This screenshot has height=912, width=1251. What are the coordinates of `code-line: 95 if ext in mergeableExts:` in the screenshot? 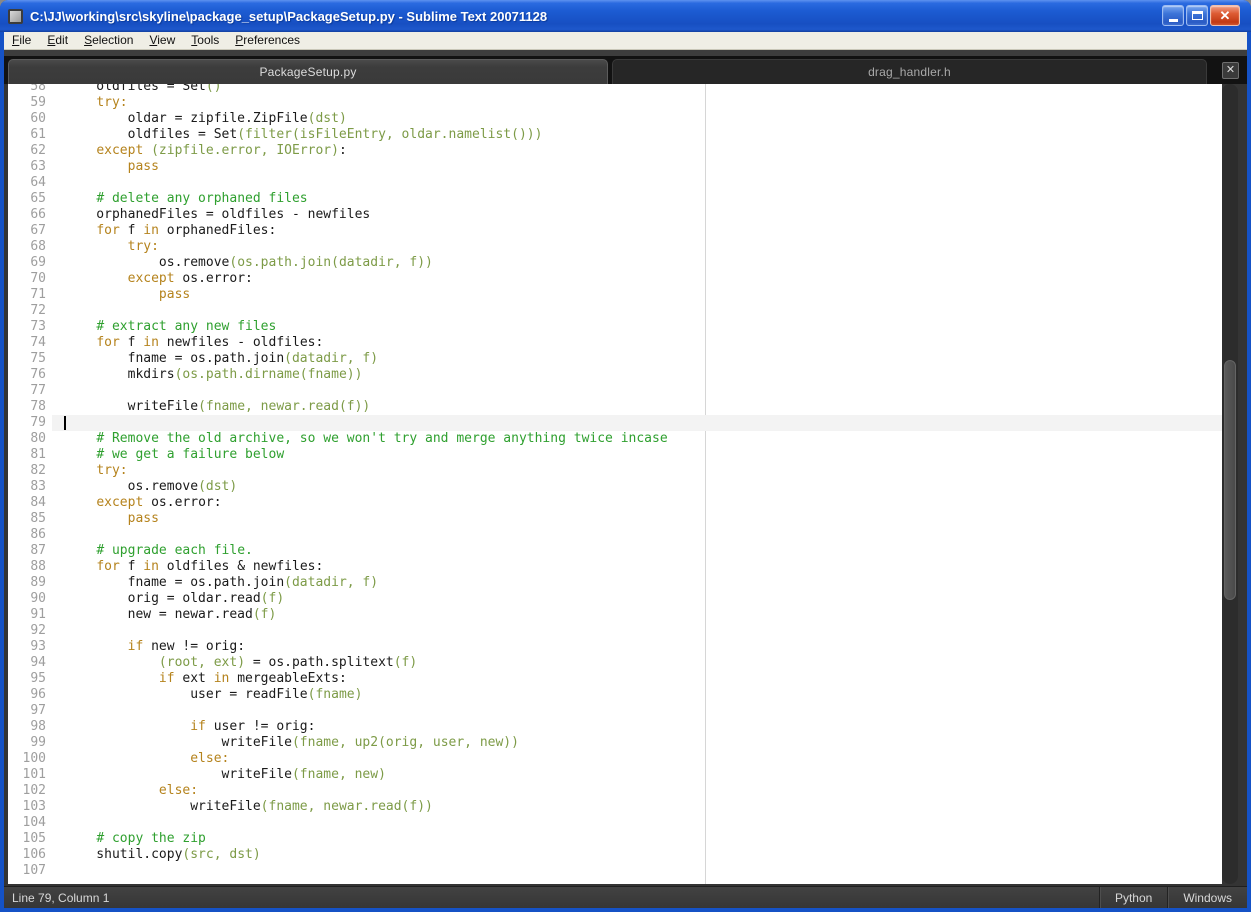 It's located at (615, 679).